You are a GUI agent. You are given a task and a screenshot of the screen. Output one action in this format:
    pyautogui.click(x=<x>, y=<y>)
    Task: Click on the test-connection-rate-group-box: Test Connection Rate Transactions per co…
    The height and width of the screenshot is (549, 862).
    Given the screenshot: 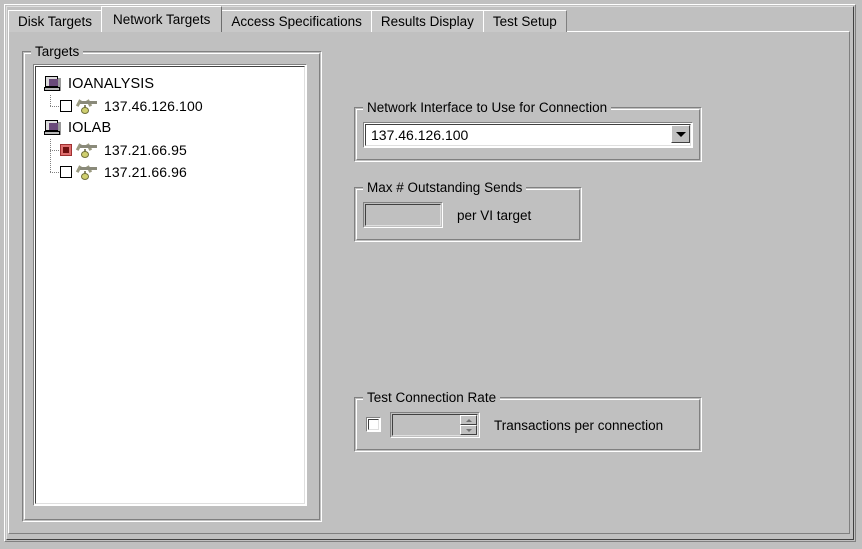 What is the action you would take?
    pyautogui.click(x=528, y=421)
    